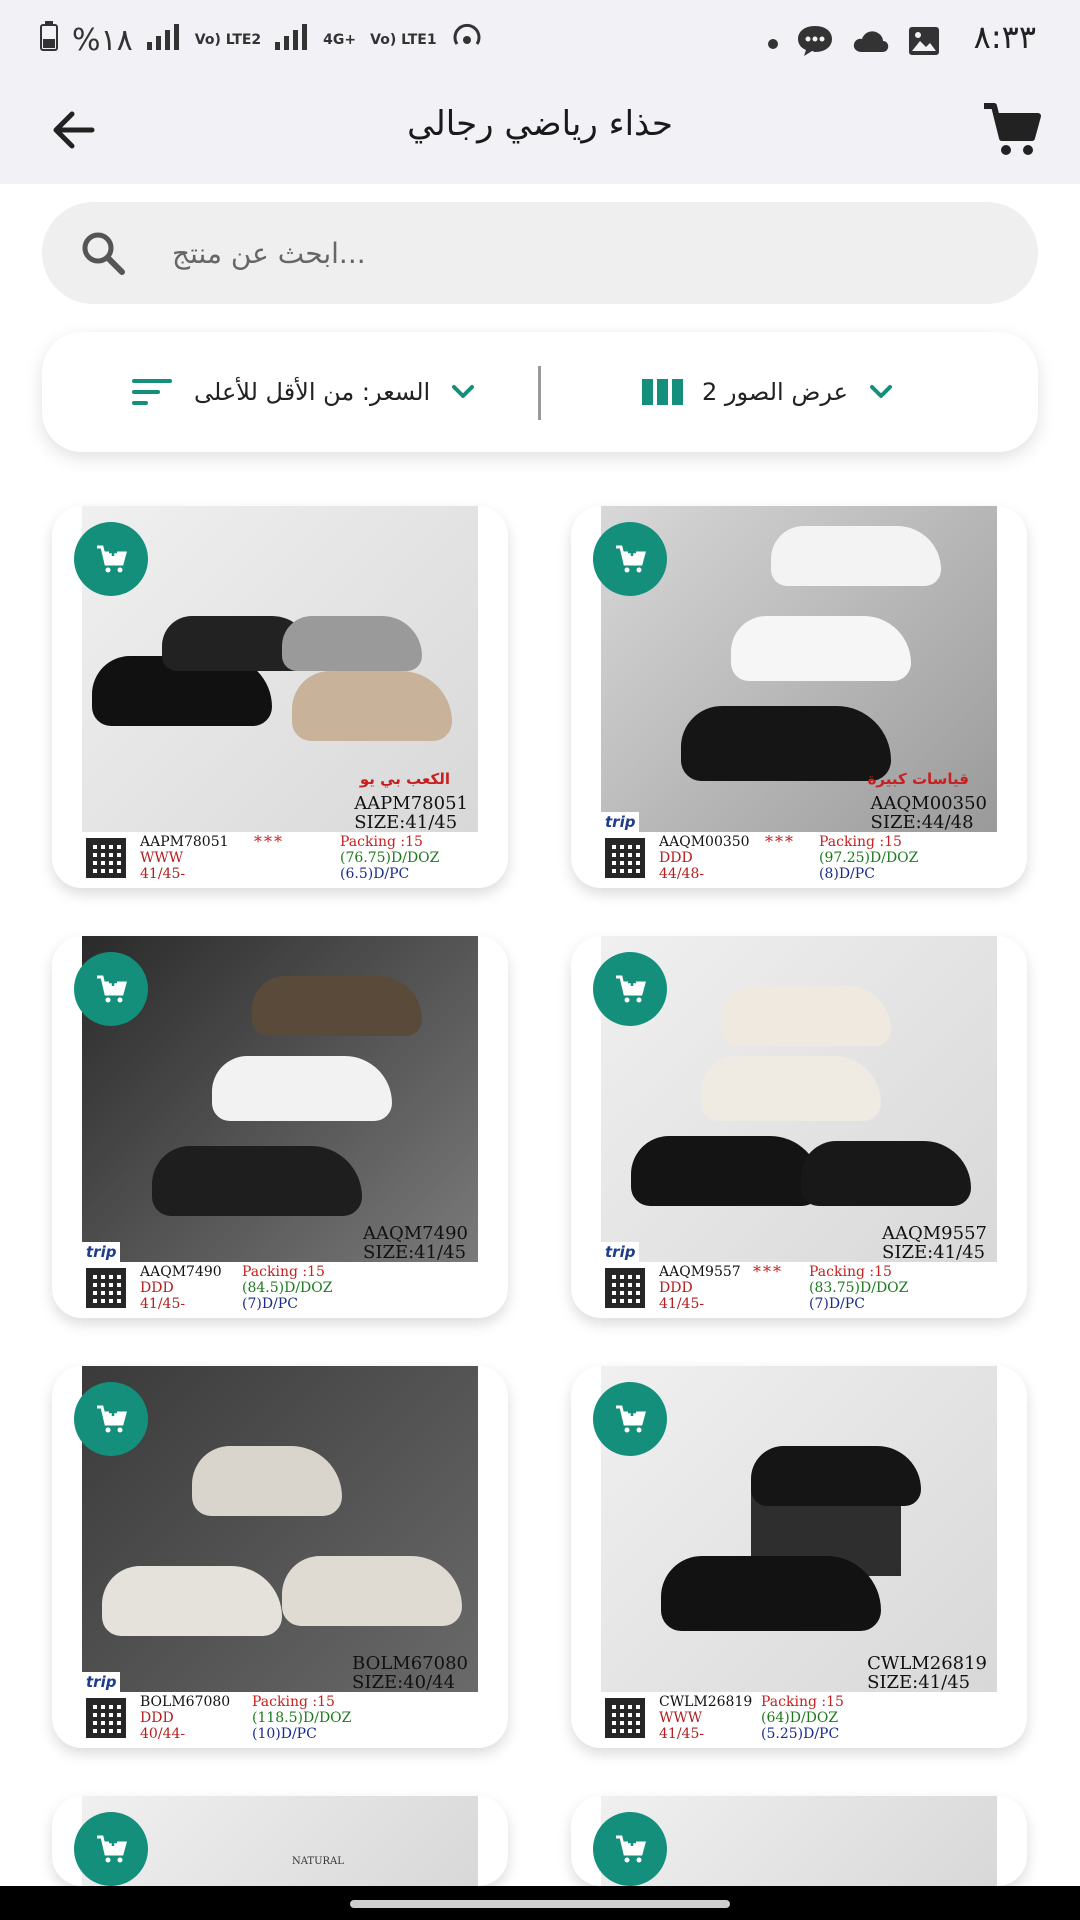  I want to click on battery-icon, so click(49, 40).